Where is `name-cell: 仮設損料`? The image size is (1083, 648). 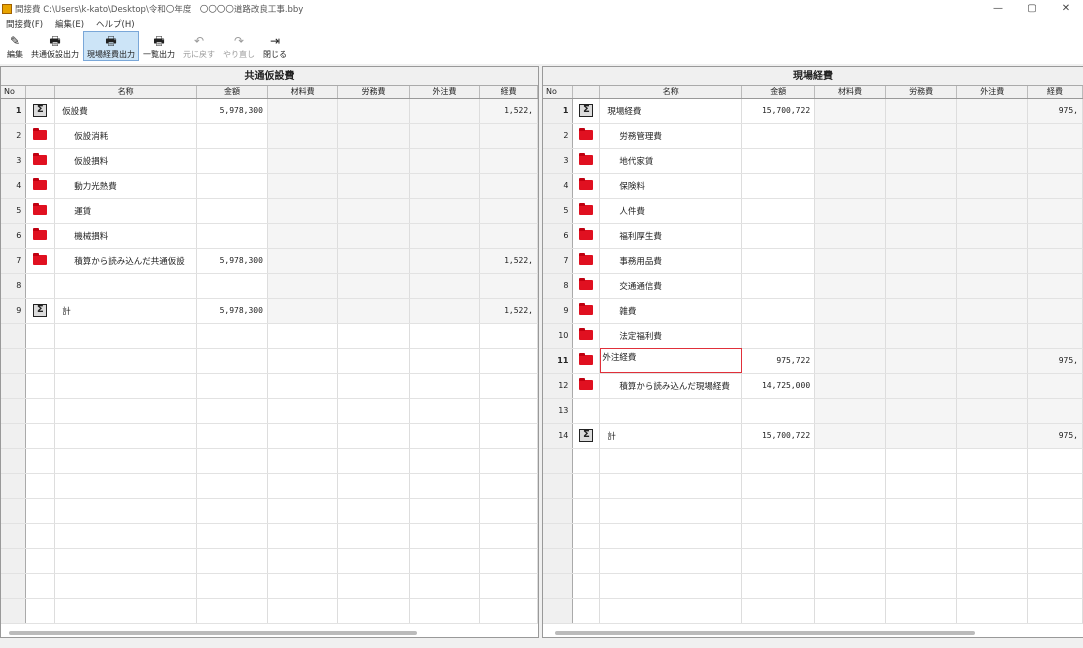 name-cell: 仮設損料 is located at coordinates (126, 161).